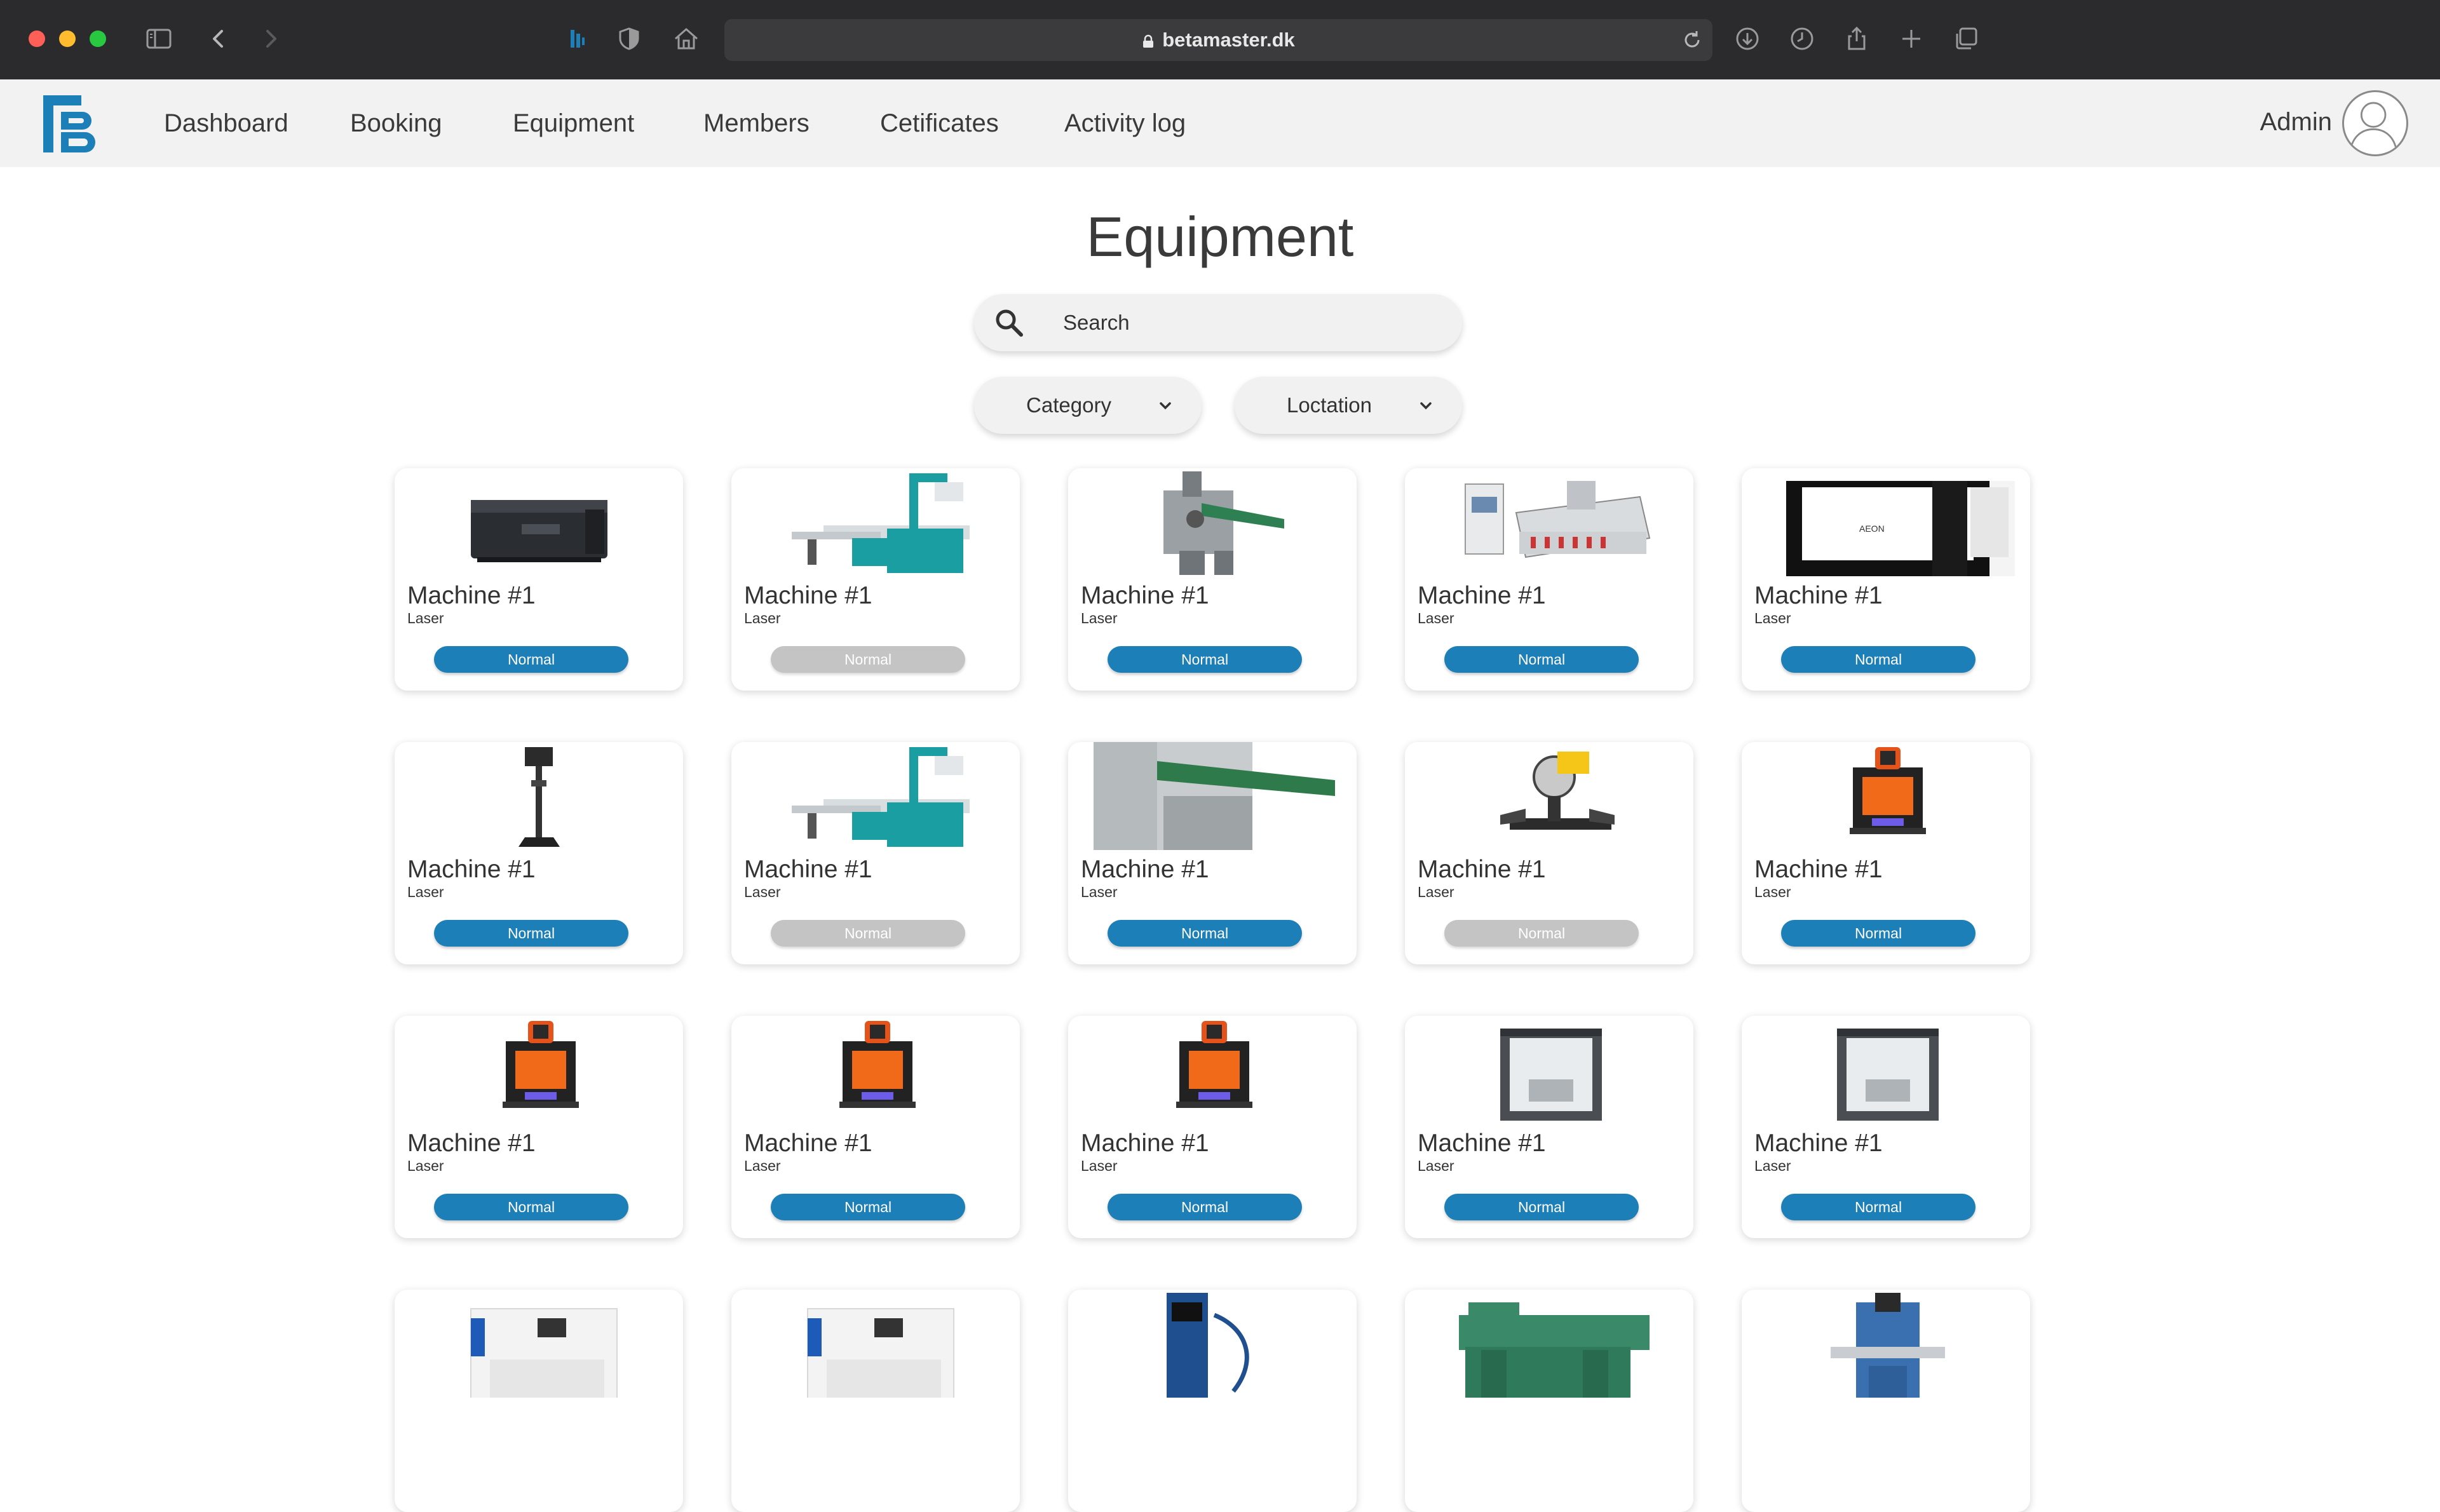  What do you see at coordinates (1148, 41) in the screenshot?
I see `lock-icon` at bounding box center [1148, 41].